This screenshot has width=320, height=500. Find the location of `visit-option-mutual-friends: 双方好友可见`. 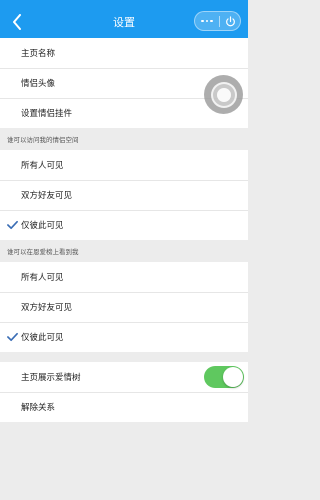

visit-option-mutual-friends: 双方好友可见 is located at coordinates (124, 195).